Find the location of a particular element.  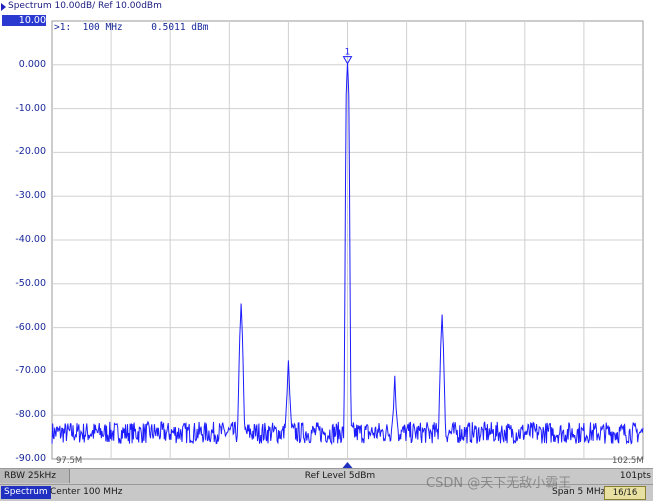

x-stop-label: 102.5M is located at coordinates (628, 461).